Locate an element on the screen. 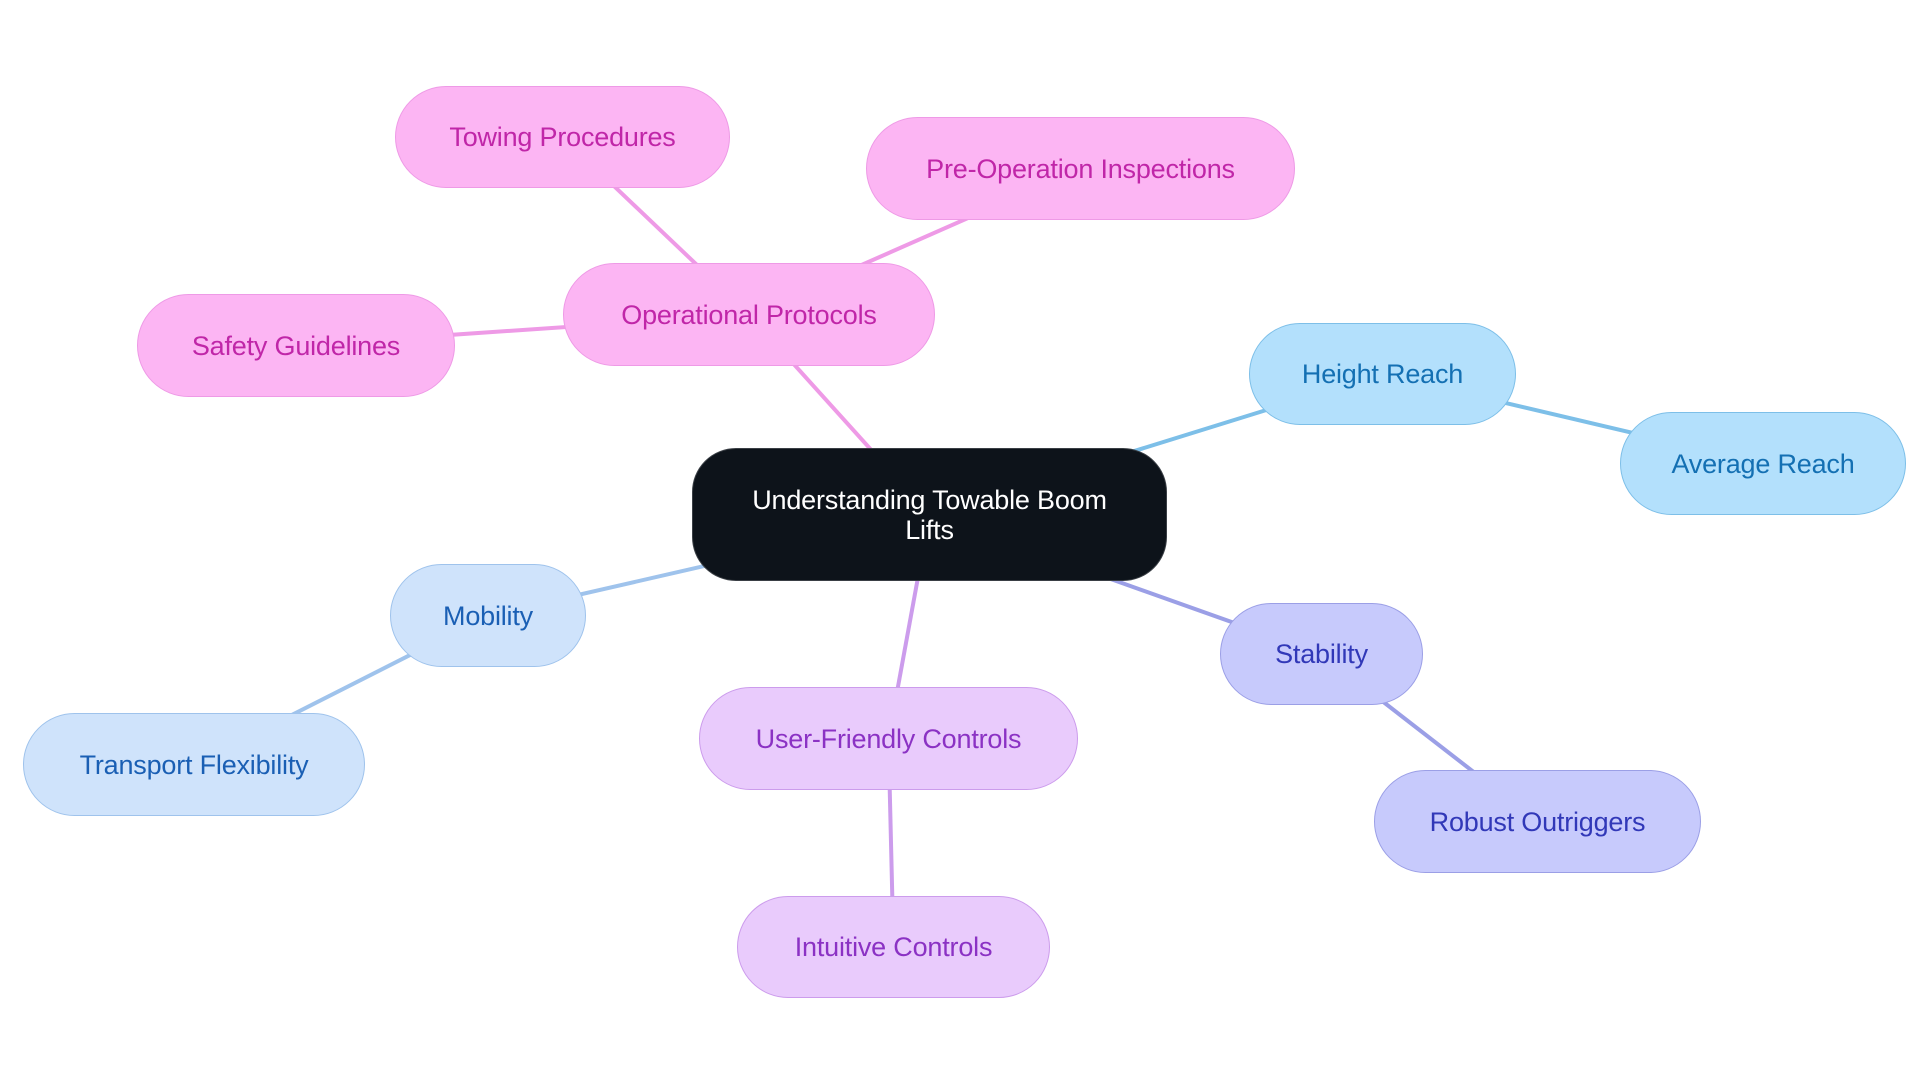  node-average-reach: Average Reach is located at coordinates (1763, 463).